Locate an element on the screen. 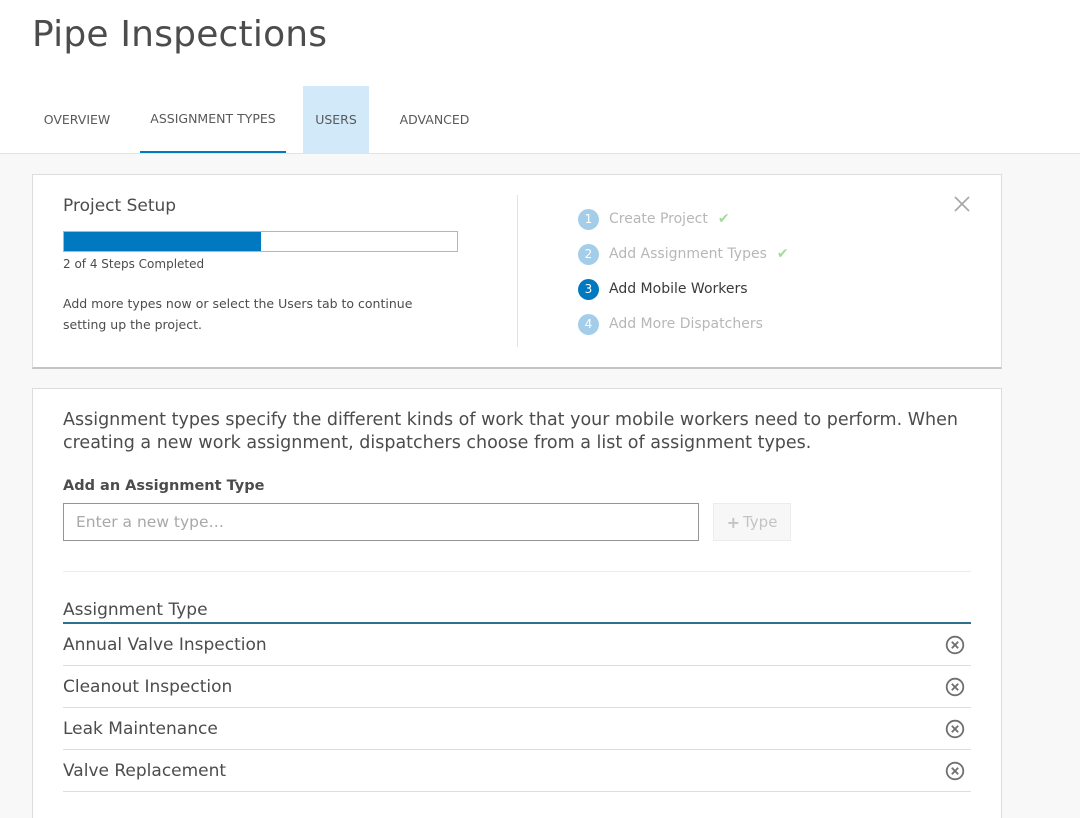 The image size is (1080, 818). tab-overview-label: OVERVIEW is located at coordinates (77, 119).